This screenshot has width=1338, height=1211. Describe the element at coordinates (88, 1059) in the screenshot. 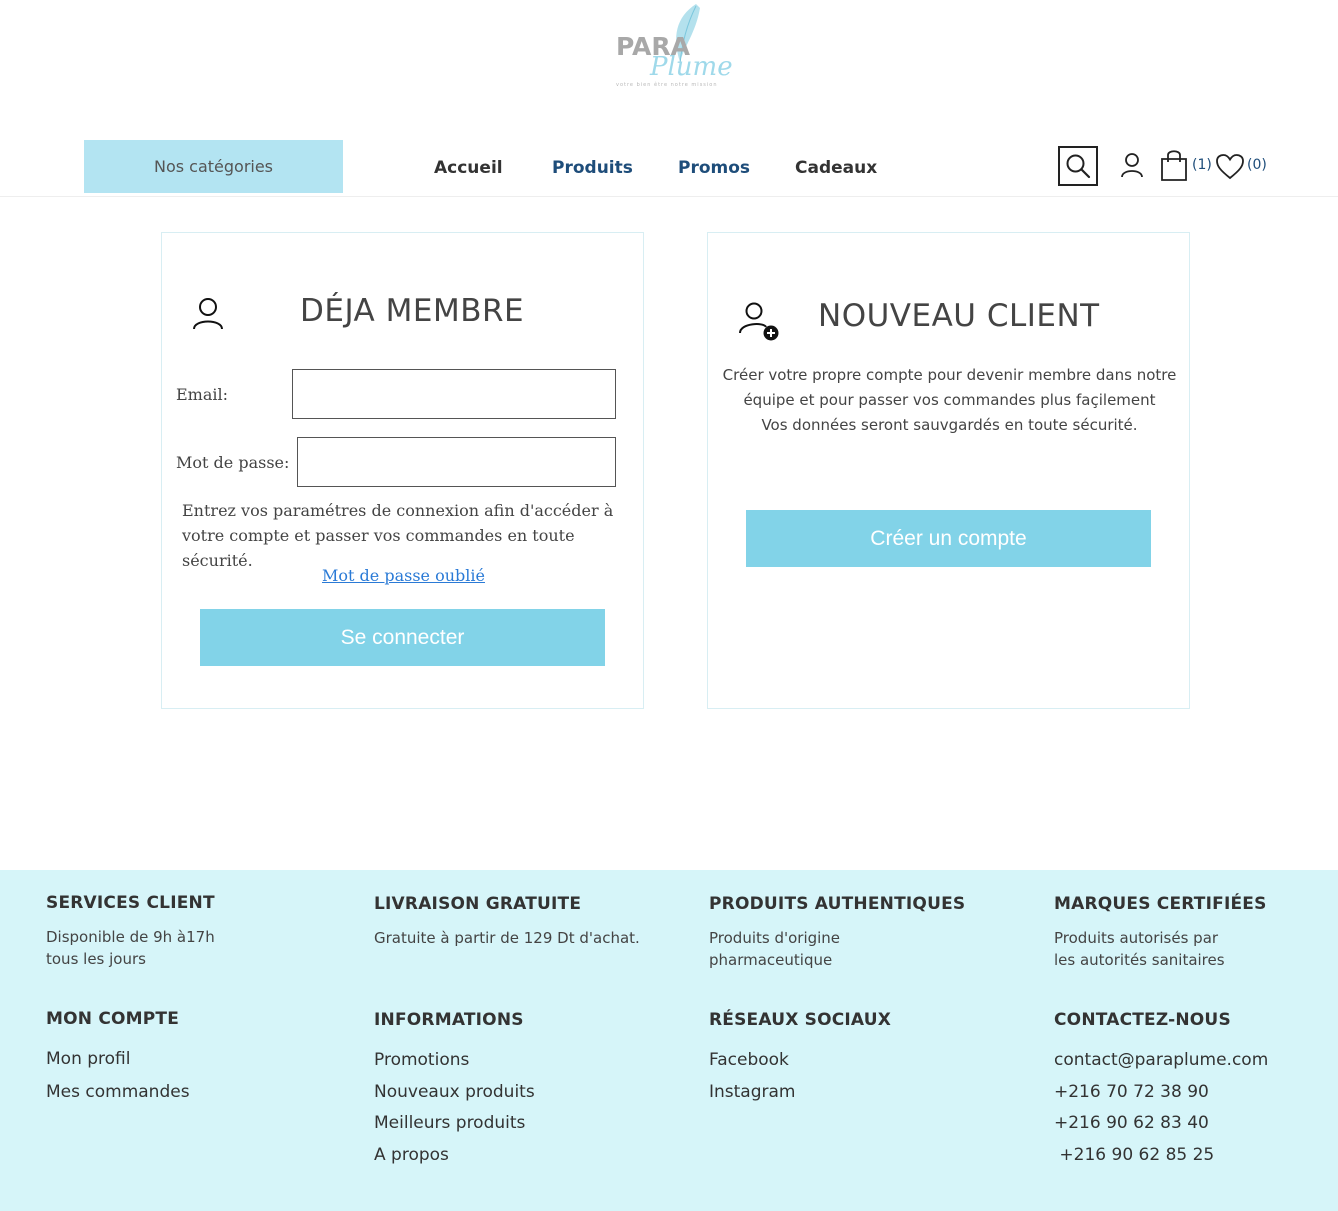

I see `footer-link-mon-profil: Mon profil` at that location.